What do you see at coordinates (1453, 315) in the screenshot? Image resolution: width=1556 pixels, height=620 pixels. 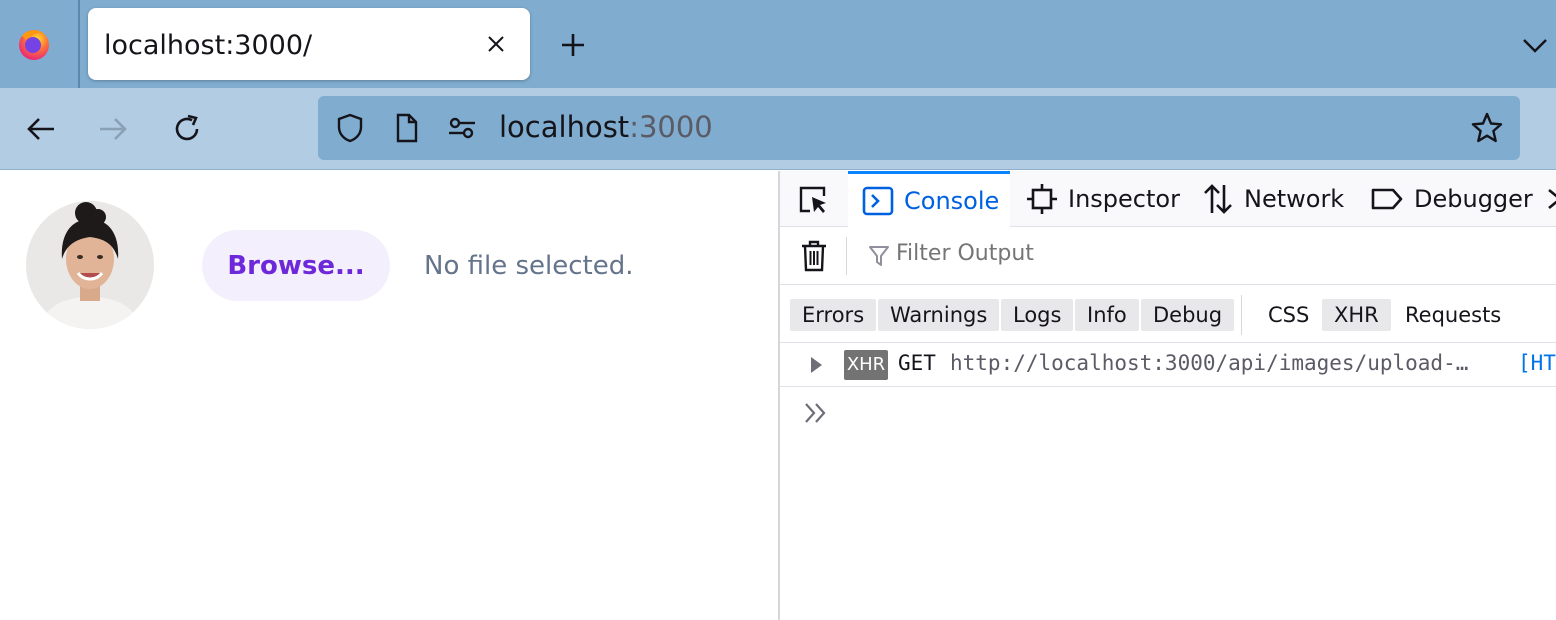 I see `filter-requests-button: Requests` at bounding box center [1453, 315].